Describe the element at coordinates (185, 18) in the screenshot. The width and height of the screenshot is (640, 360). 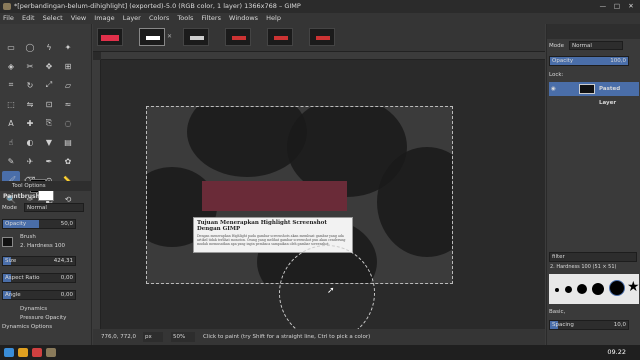
I see `menu-tools: Tools` at that location.